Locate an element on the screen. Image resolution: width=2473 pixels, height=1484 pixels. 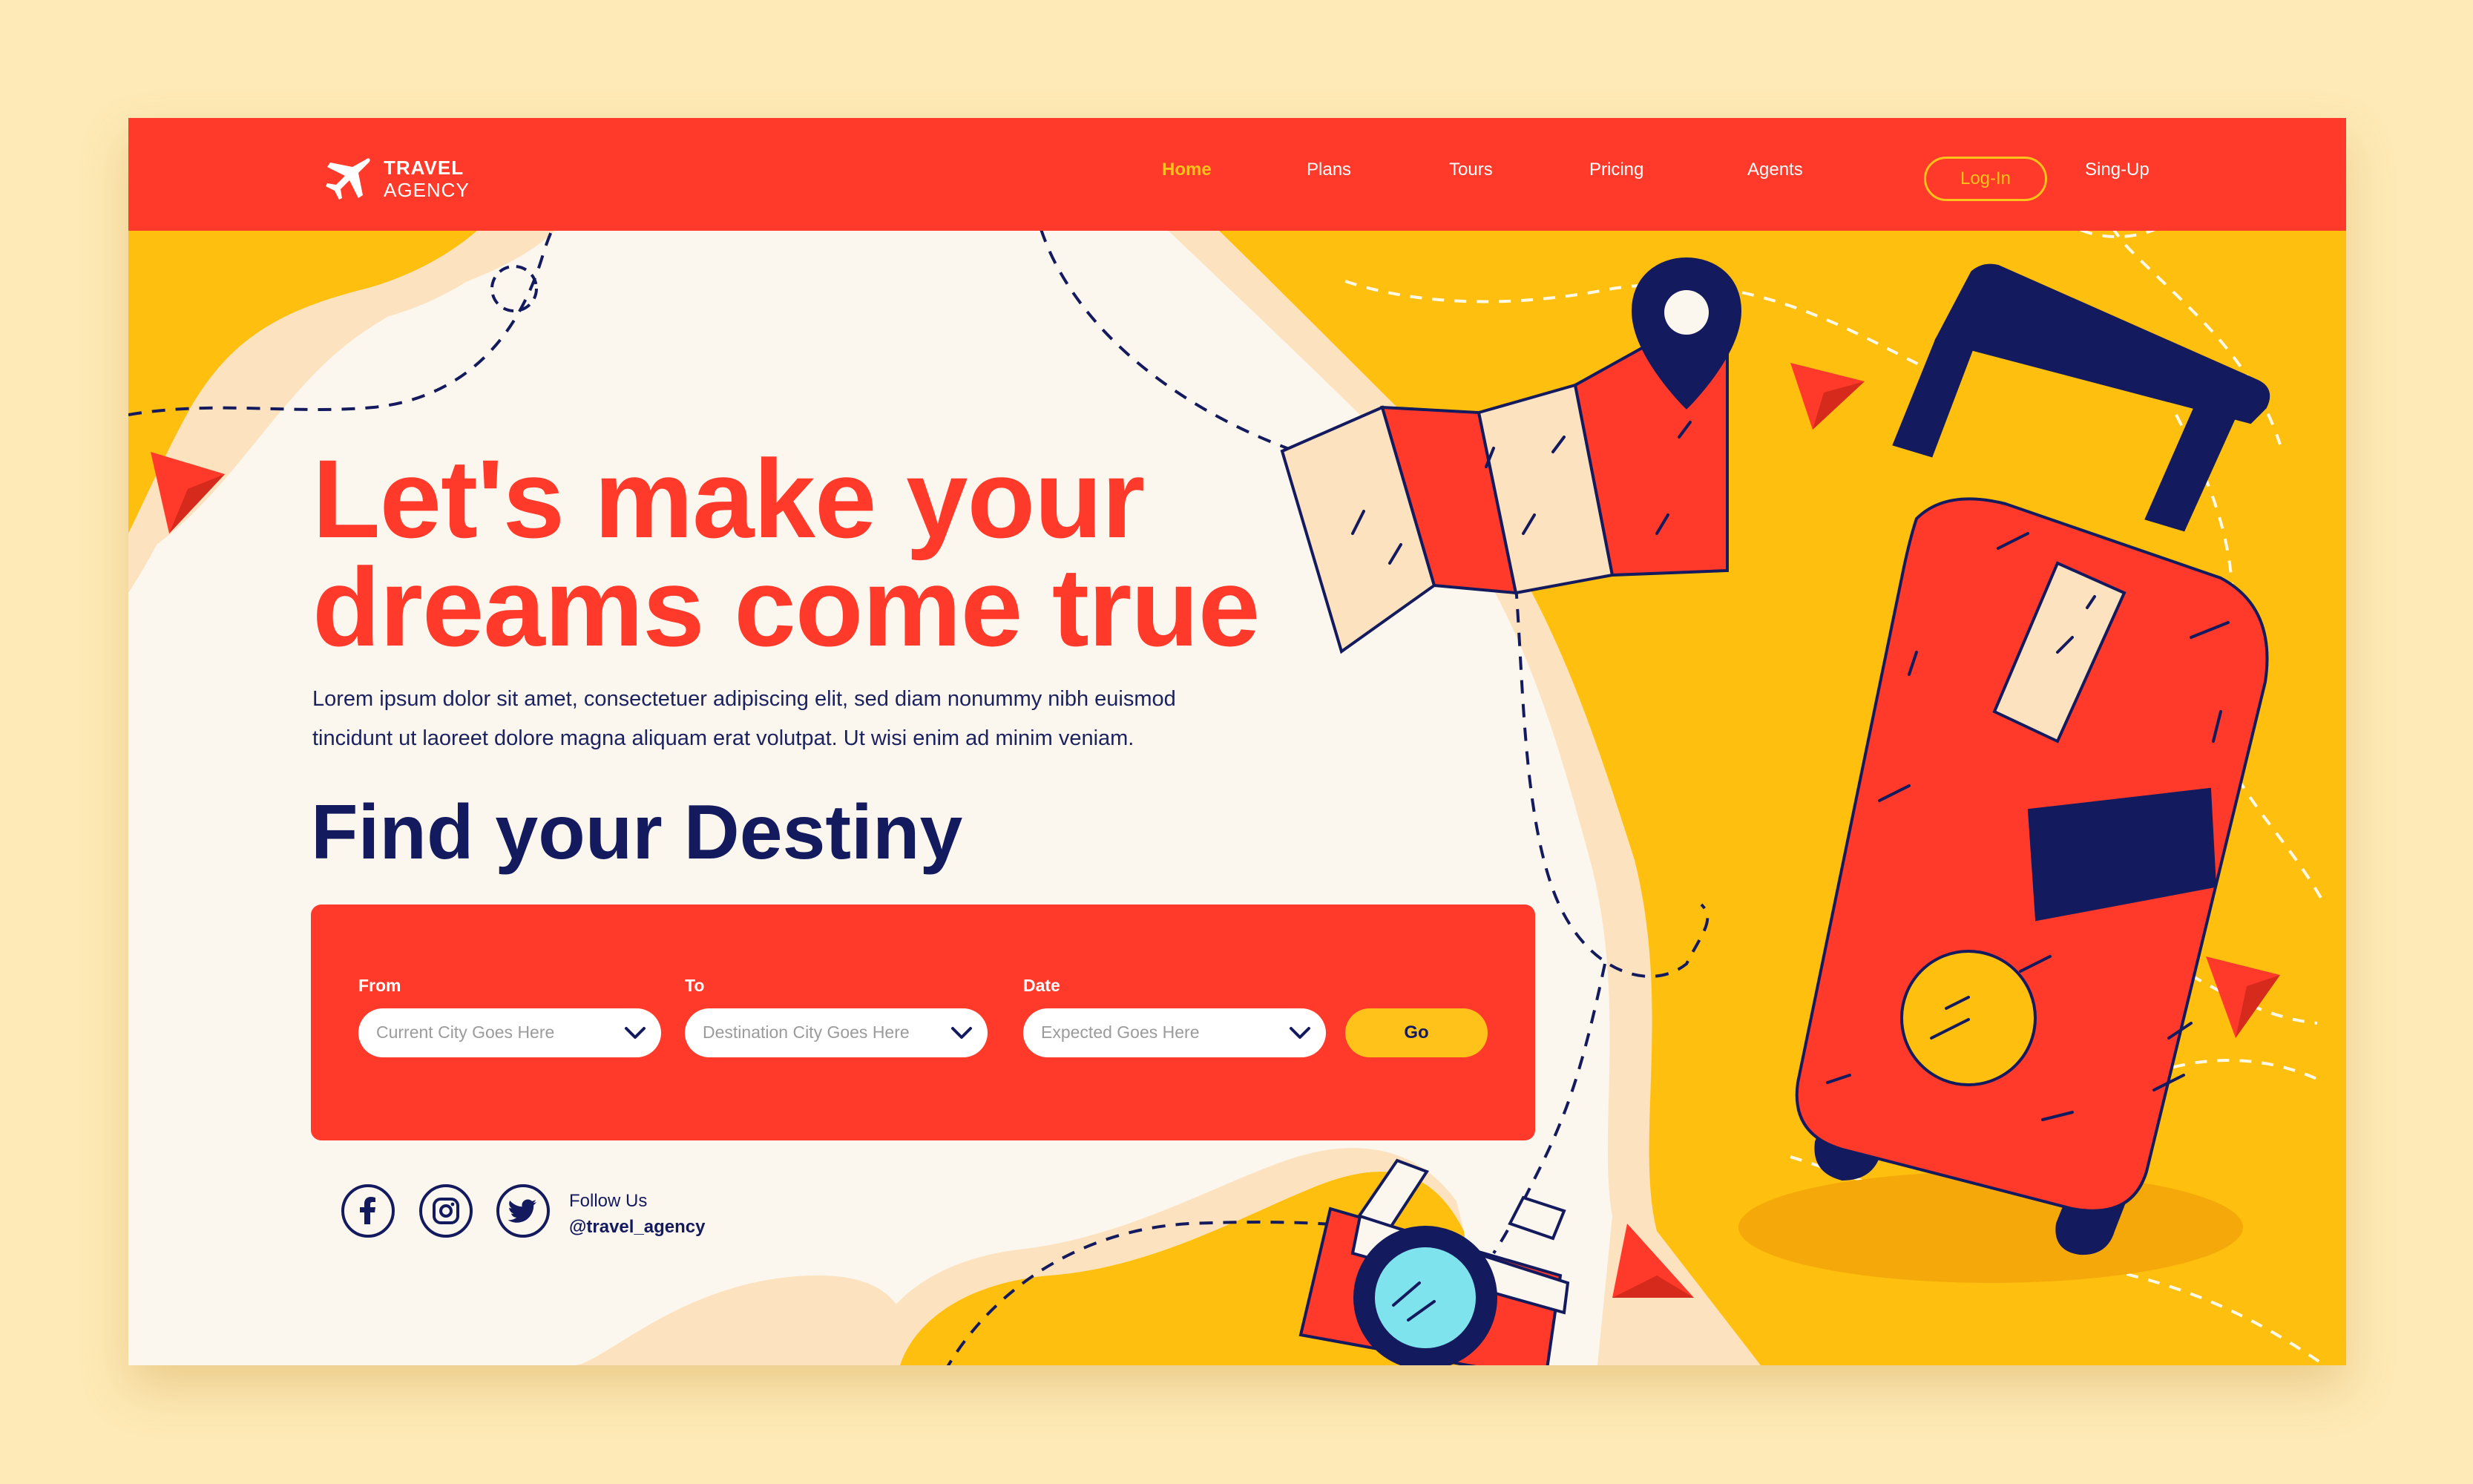
nav-item-agents: Agents is located at coordinates (1775, 170).